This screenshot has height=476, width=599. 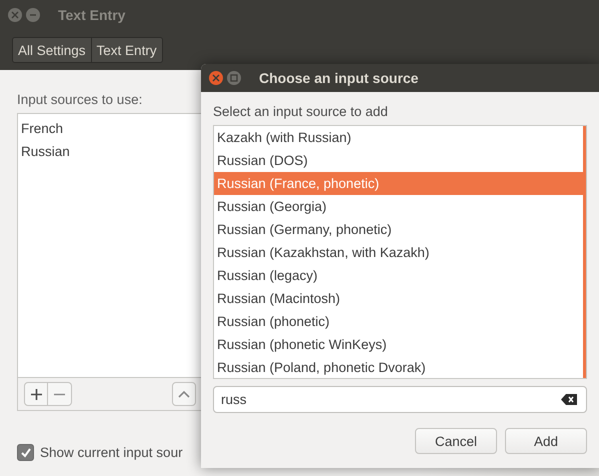 I want to click on section-label: Input sources to use:, so click(x=79, y=99).